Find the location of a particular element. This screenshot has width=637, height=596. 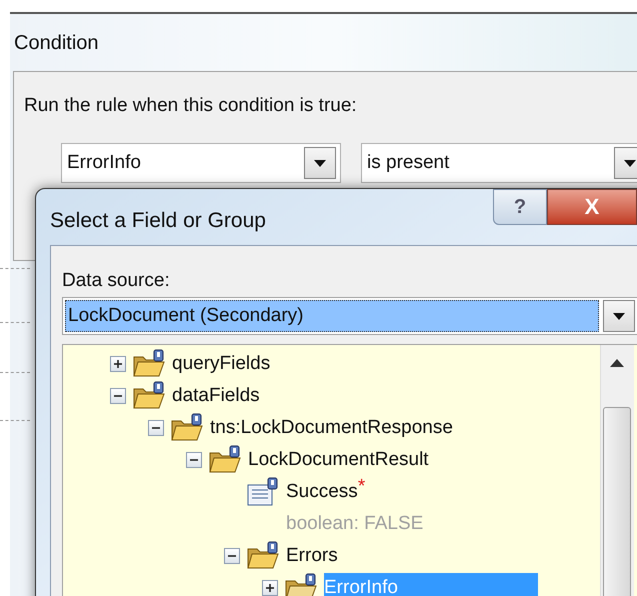

scrollbar is located at coordinates (617, 470).